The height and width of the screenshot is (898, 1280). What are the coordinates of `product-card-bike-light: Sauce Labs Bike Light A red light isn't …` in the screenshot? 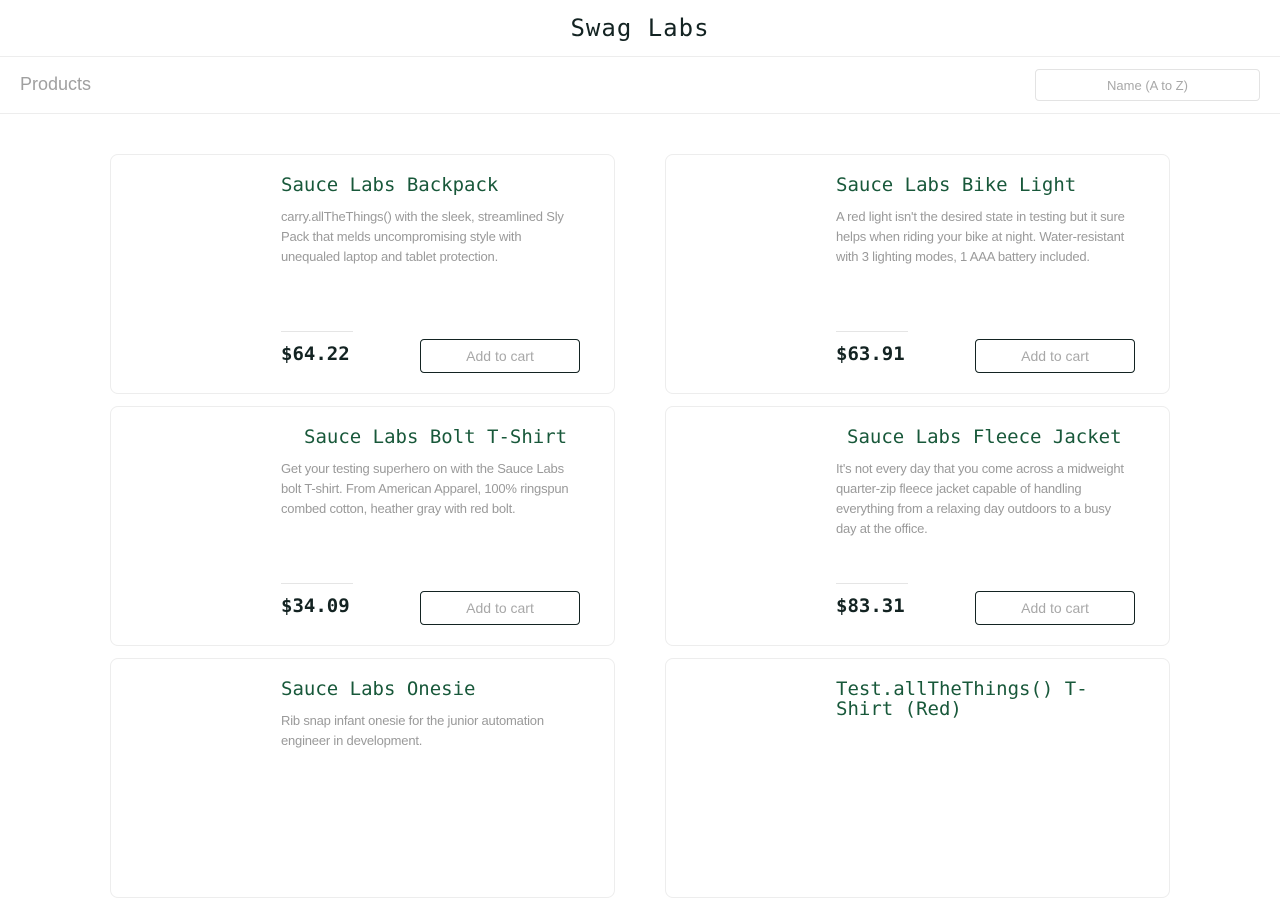 It's located at (917, 274).